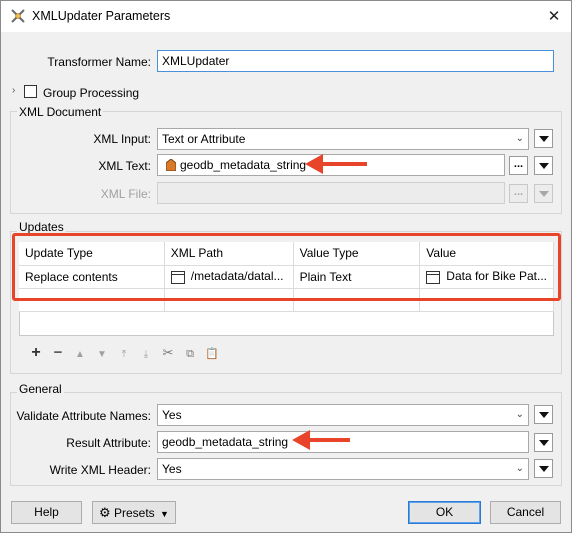 The height and width of the screenshot is (533, 572). What do you see at coordinates (41, 227) in the screenshot?
I see `updates-title: Updates` at bounding box center [41, 227].